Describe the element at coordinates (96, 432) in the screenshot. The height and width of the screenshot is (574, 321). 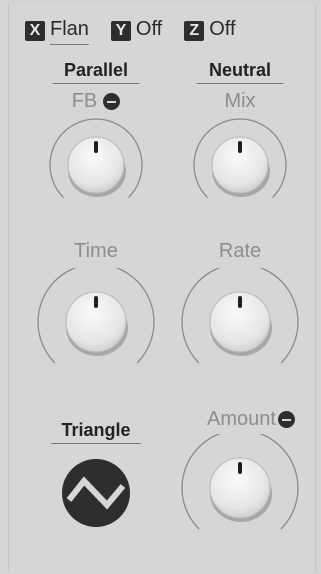
I see `waveform-selector: Triangle` at that location.